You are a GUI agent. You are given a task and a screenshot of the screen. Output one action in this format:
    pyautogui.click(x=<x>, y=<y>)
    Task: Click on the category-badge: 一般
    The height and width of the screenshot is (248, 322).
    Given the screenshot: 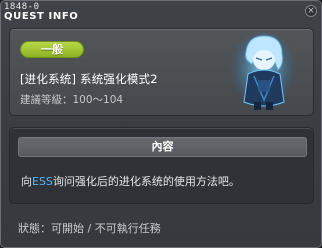 What is the action you would take?
    pyautogui.click(x=52, y=49)
    